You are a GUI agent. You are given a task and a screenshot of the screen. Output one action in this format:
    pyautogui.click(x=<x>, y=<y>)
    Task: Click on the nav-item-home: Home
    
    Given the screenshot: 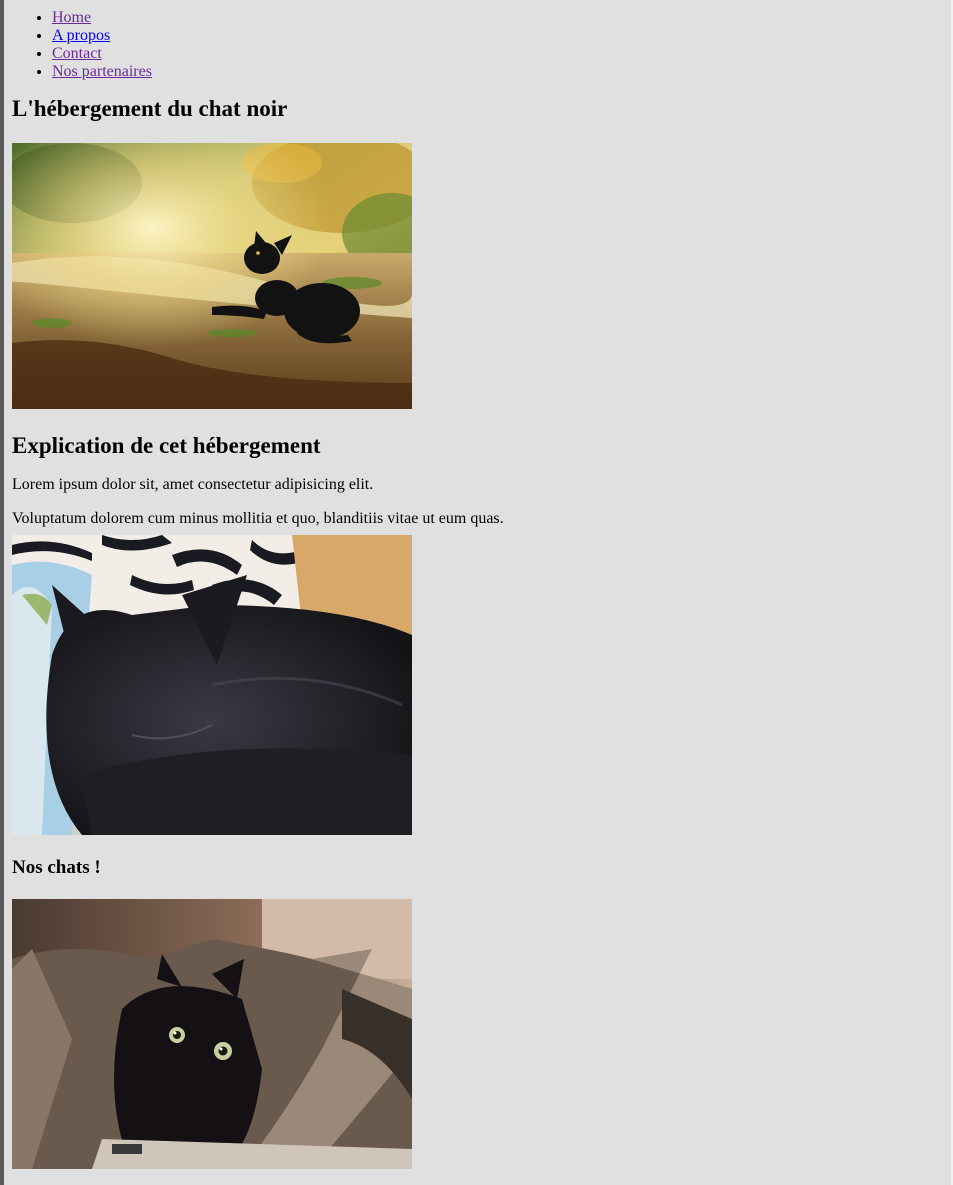 What is the action you would take?
    pyautogui.click(x=502, y=18)
    